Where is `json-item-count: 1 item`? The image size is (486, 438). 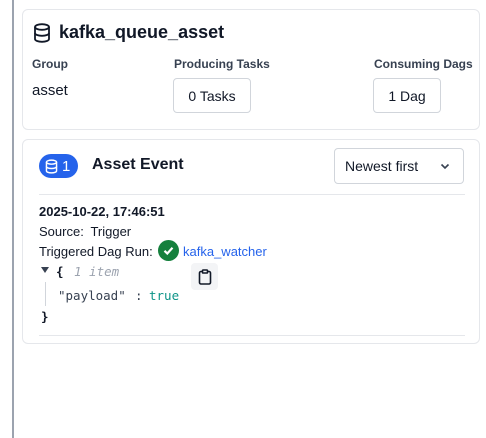
json-item-count: 1 item is located at coordinates (97, 271).